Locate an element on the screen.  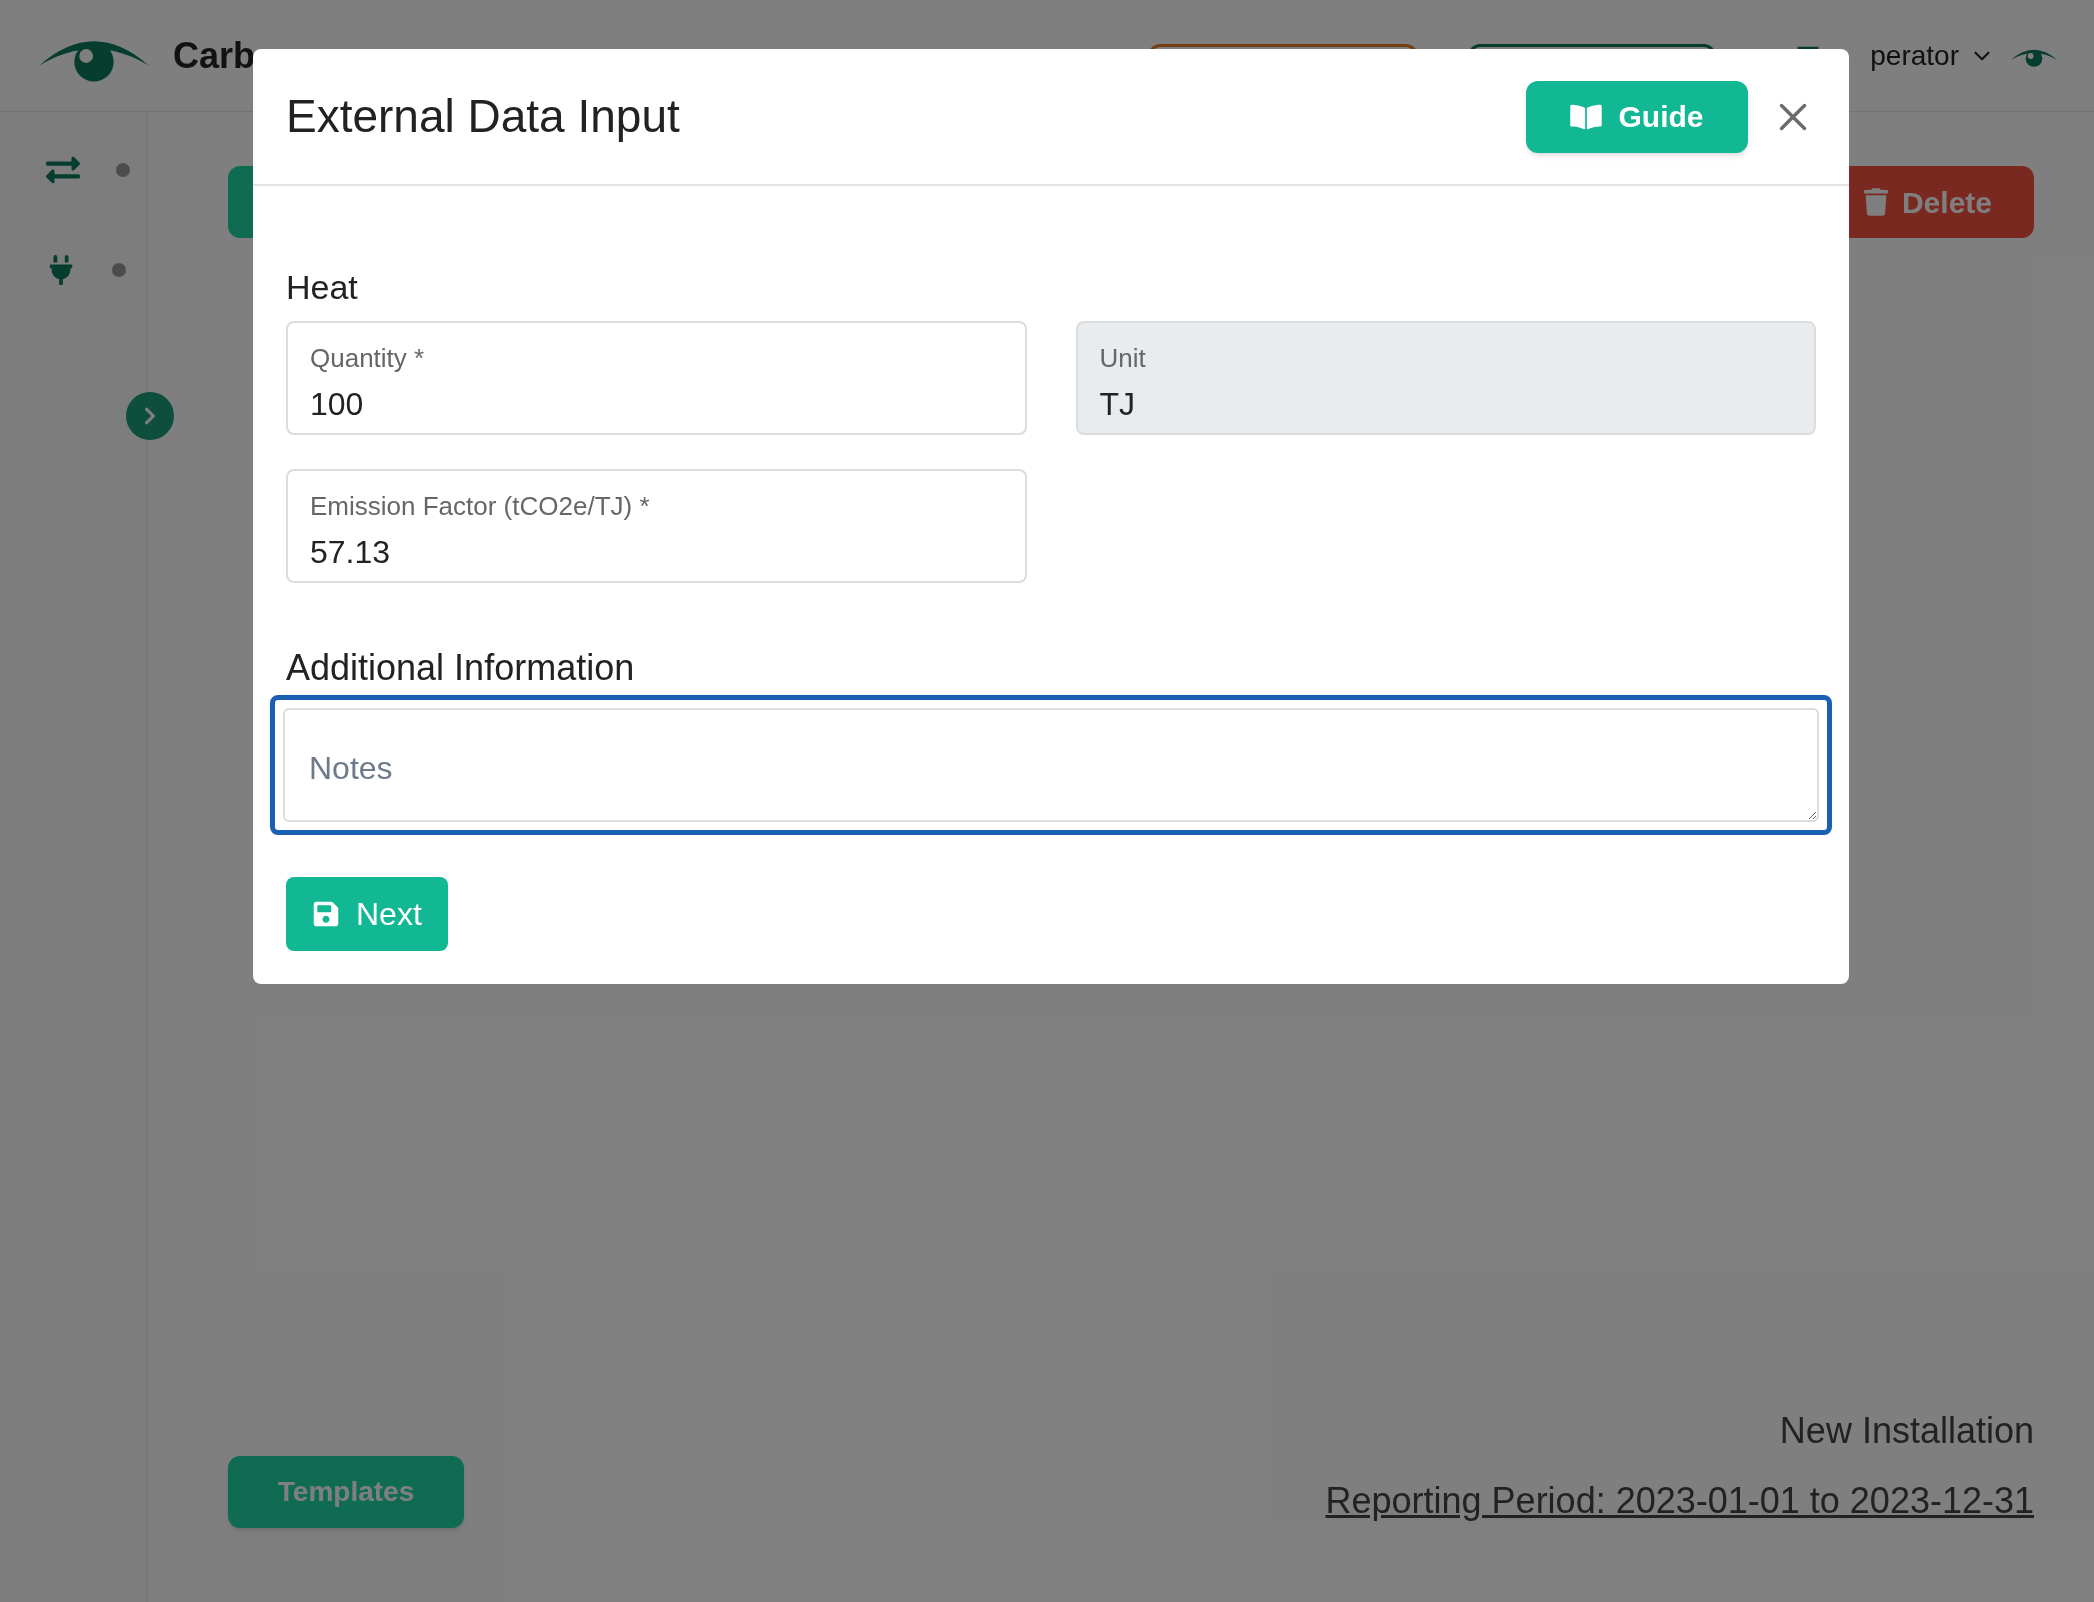
notes-field: Notes is located at coordinates (1051, 765).